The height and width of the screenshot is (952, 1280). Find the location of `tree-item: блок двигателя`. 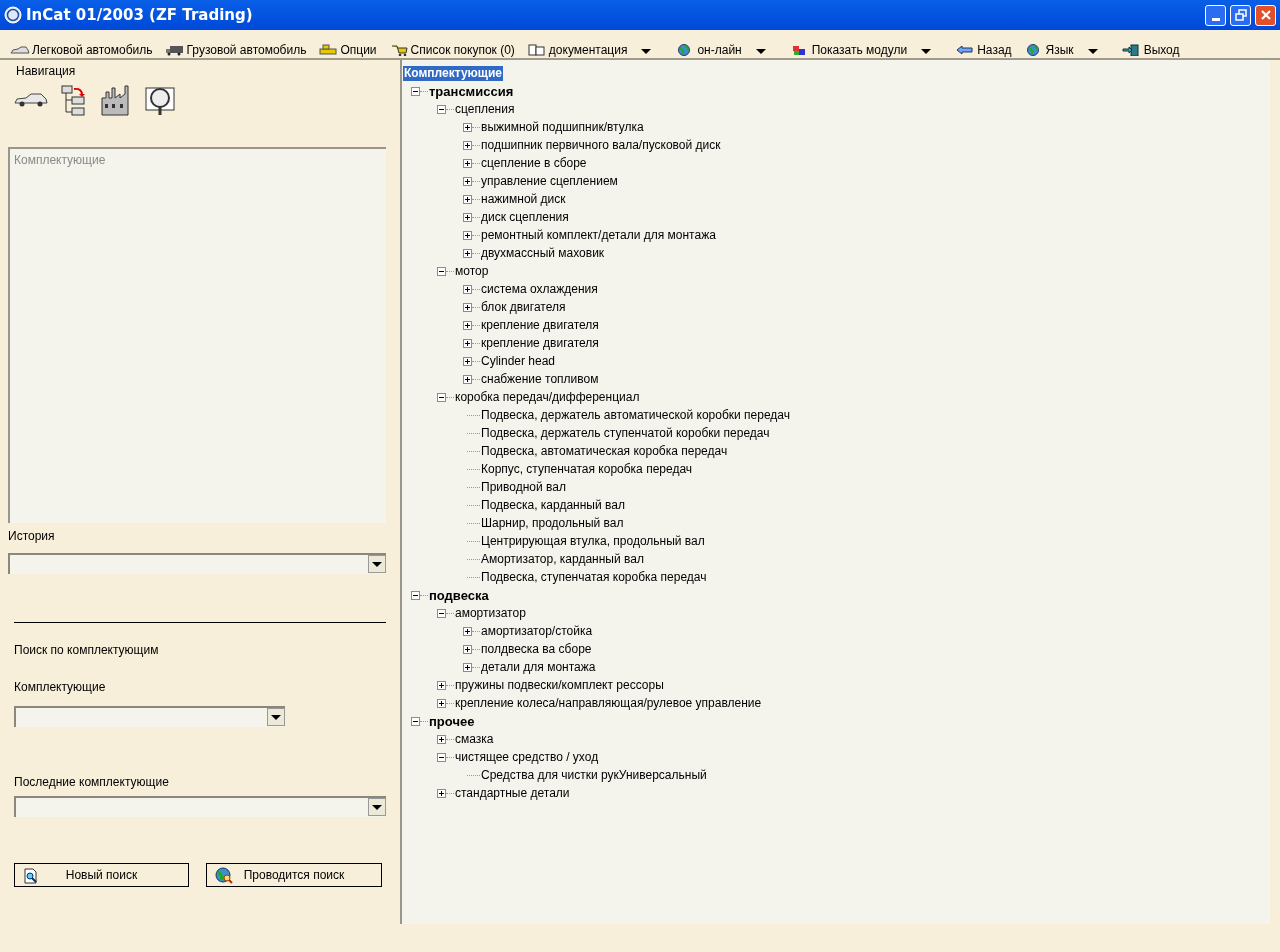

tree-item: блок двигателя is located at coordinates (523, 307).